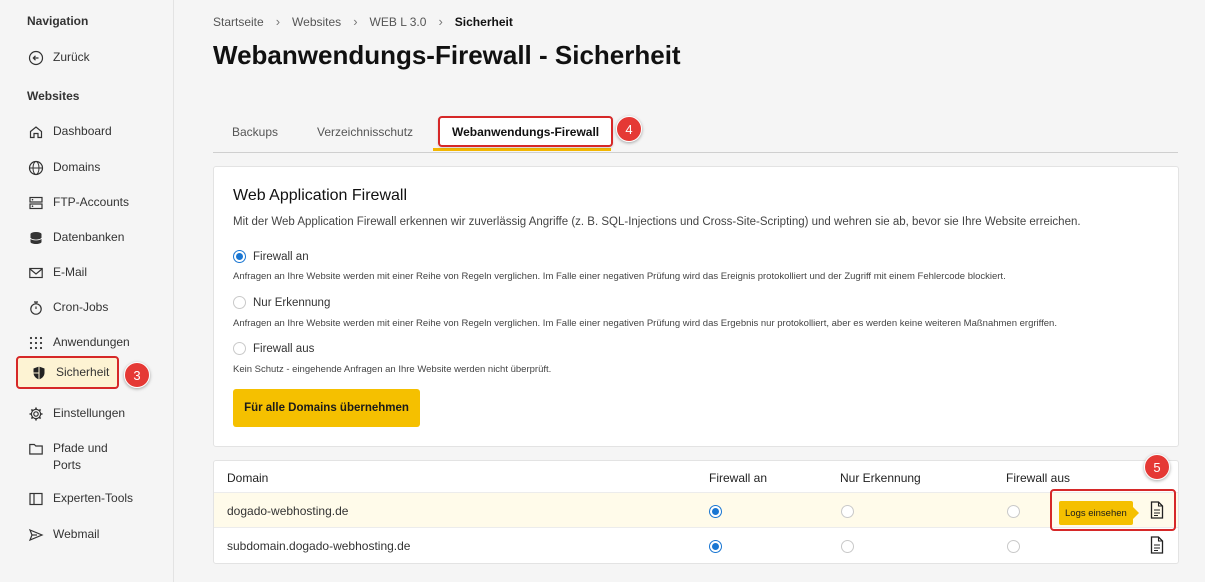  What do you see at coordinates (1157, 467) in the screenshot?
I see `step-badge-5: 5` at bounding box center [1157, 467].